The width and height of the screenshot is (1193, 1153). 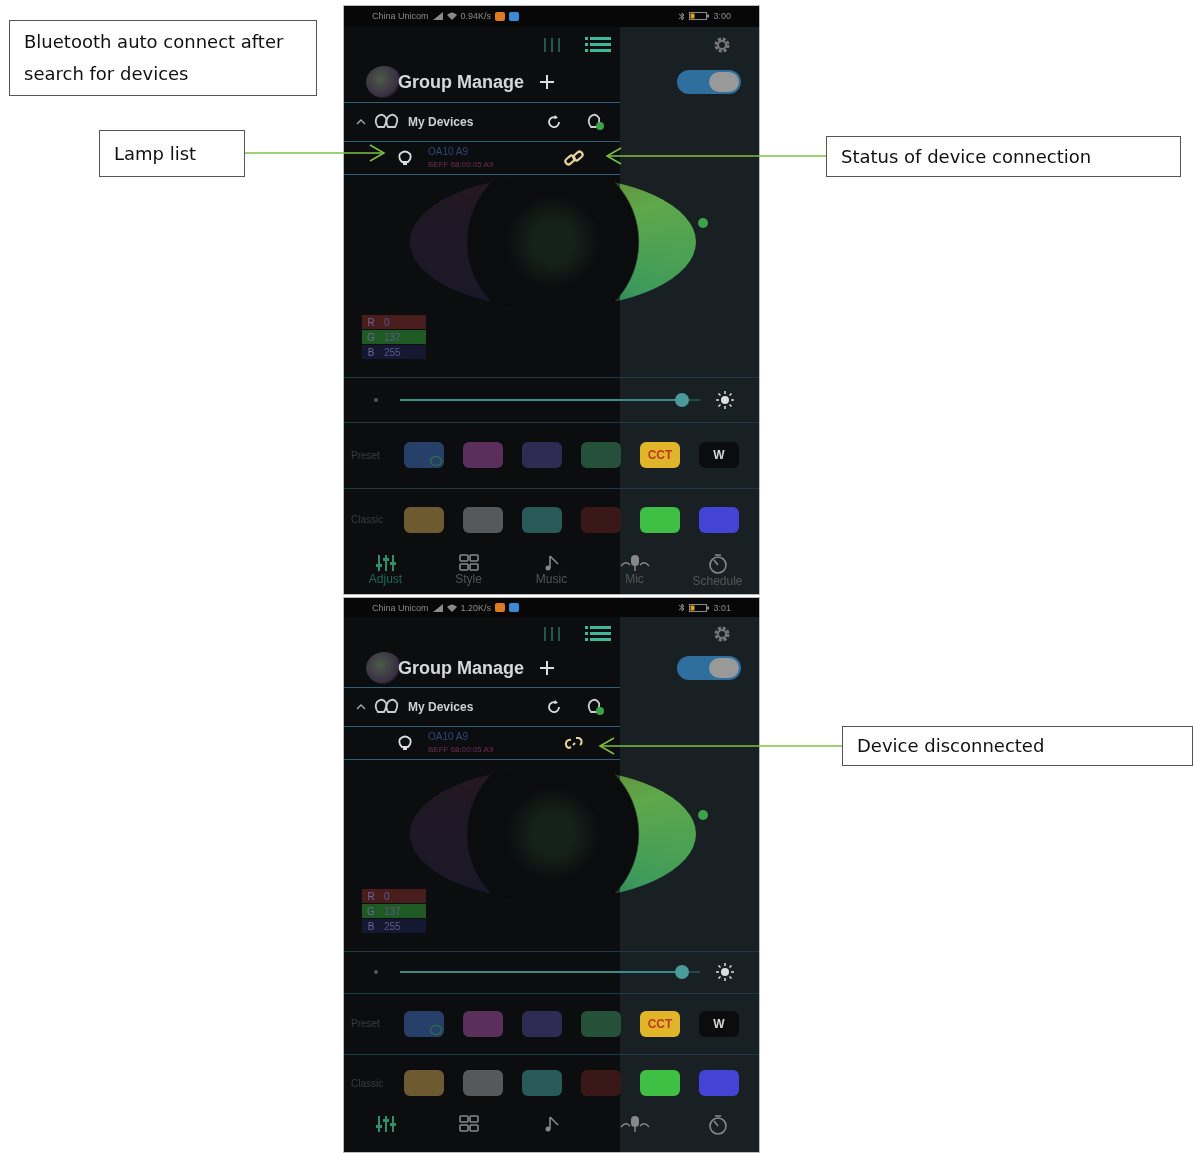 What do you see at coordinates (476, 16) in the screenshot?
I see `network-speed: 0.94K/s` at bounding box center [476, 16].